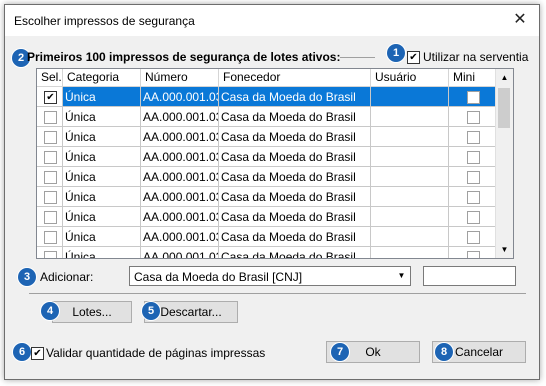 This screenshot has height=386, width=546. I want to click on validar-checkbox: ✔, so click(37, 353).